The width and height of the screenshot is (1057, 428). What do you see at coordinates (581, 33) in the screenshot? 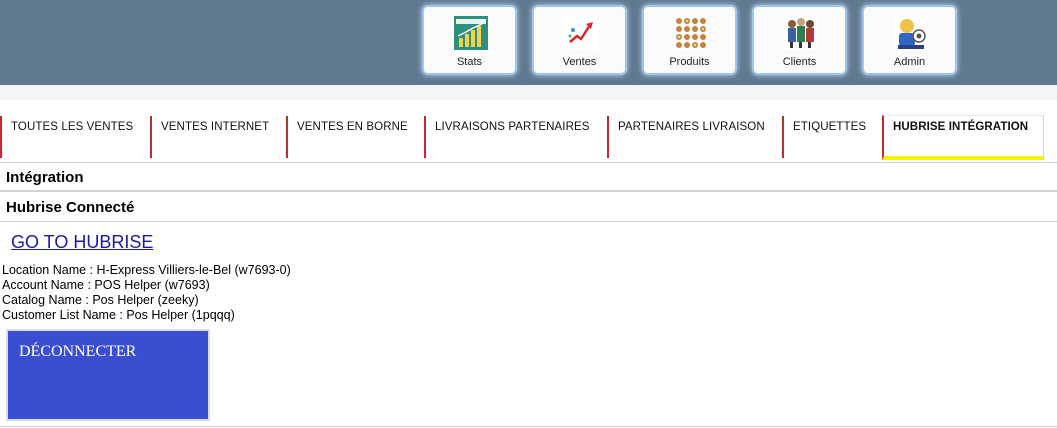
I see `sales-trend-icon` at bounding box center [581, 33].